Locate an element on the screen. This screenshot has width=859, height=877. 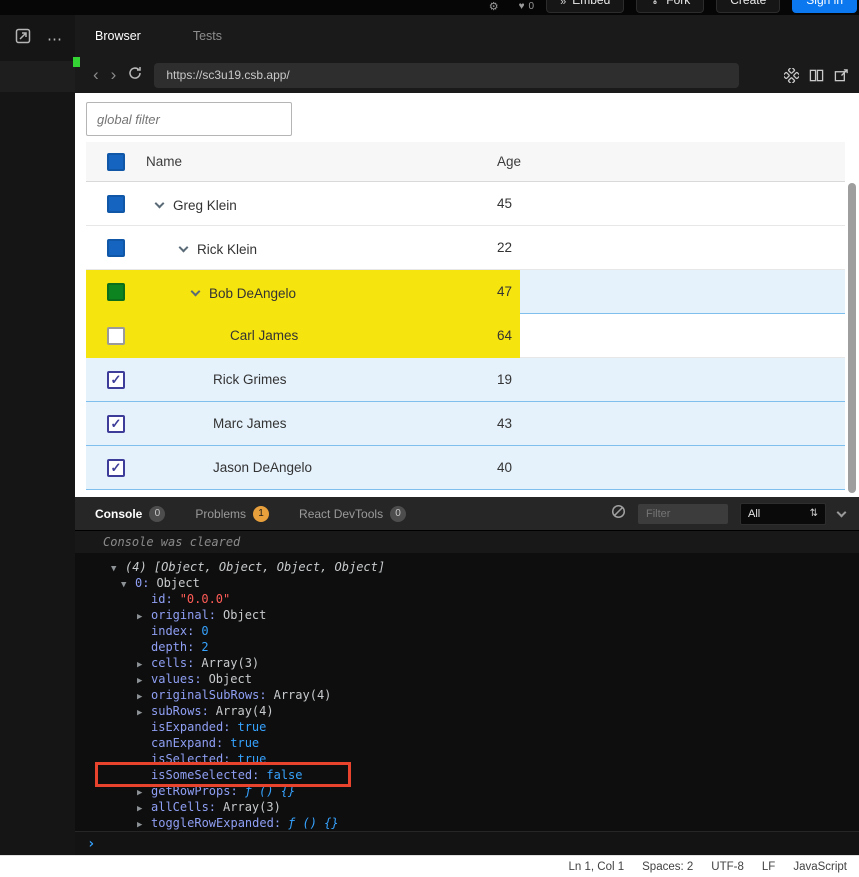
devtools-count-badge: 0 is located at coordinates (398, 513).